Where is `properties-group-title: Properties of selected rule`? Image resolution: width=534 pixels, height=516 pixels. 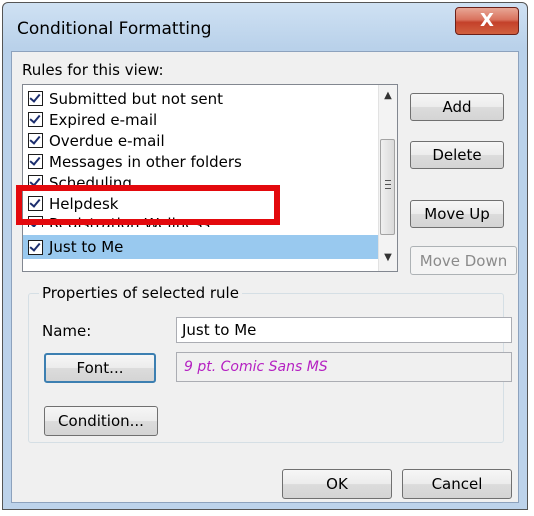
properties-group-title: Properties of selected rule is located at coordinates (140, 293).